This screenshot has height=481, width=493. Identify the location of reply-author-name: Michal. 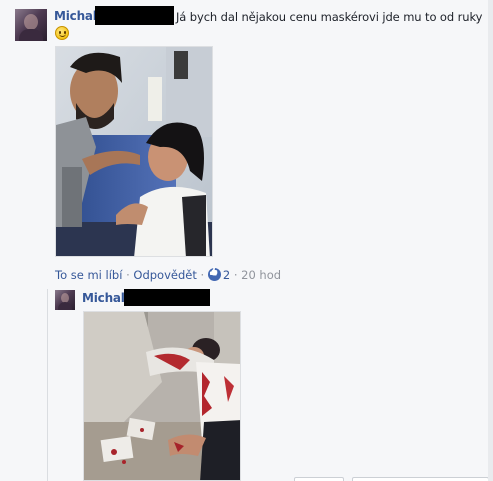
(103, 298).